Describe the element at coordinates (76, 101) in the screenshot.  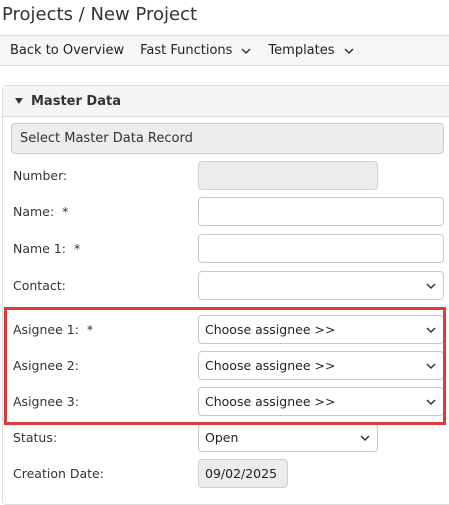
I see `master-data-title: Master Data` at that location.